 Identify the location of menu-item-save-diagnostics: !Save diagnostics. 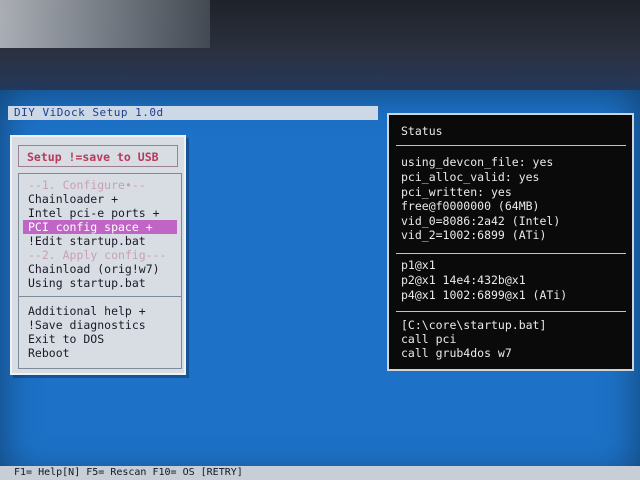
(100, 325).